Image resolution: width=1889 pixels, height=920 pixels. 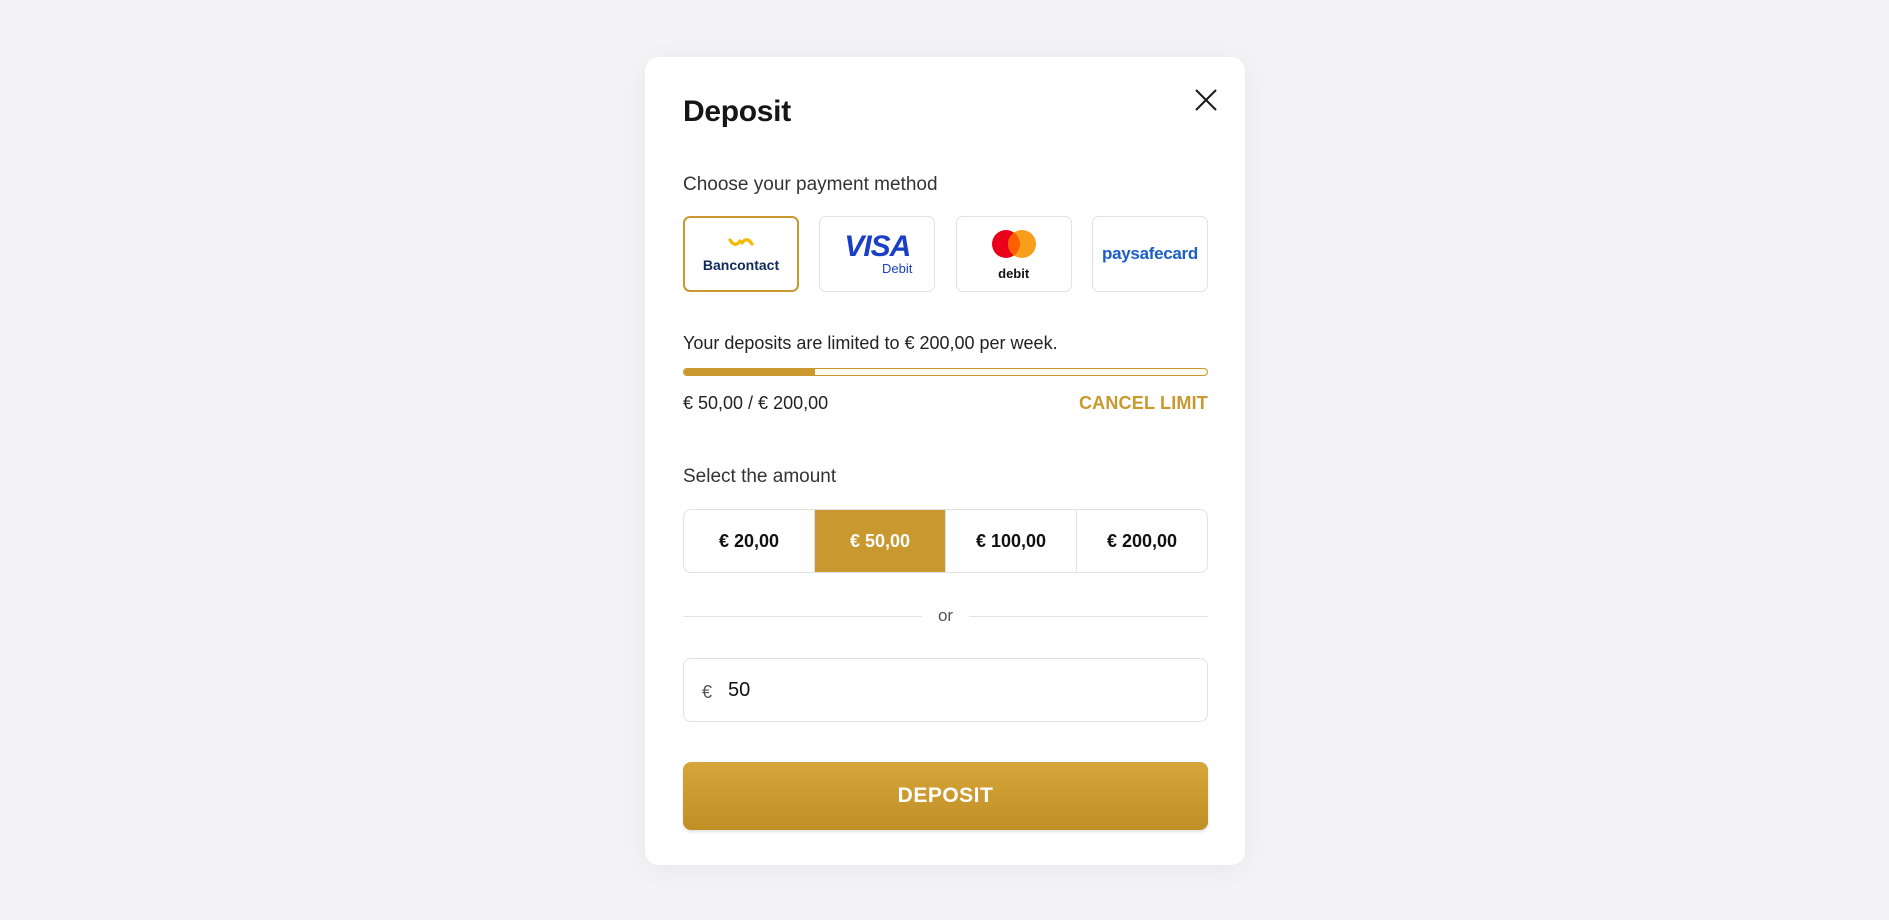 What do you see at coordinates (877, 246) in the screenshot?
I see `visa-logo: VISA` at bounding box center [877, 246].